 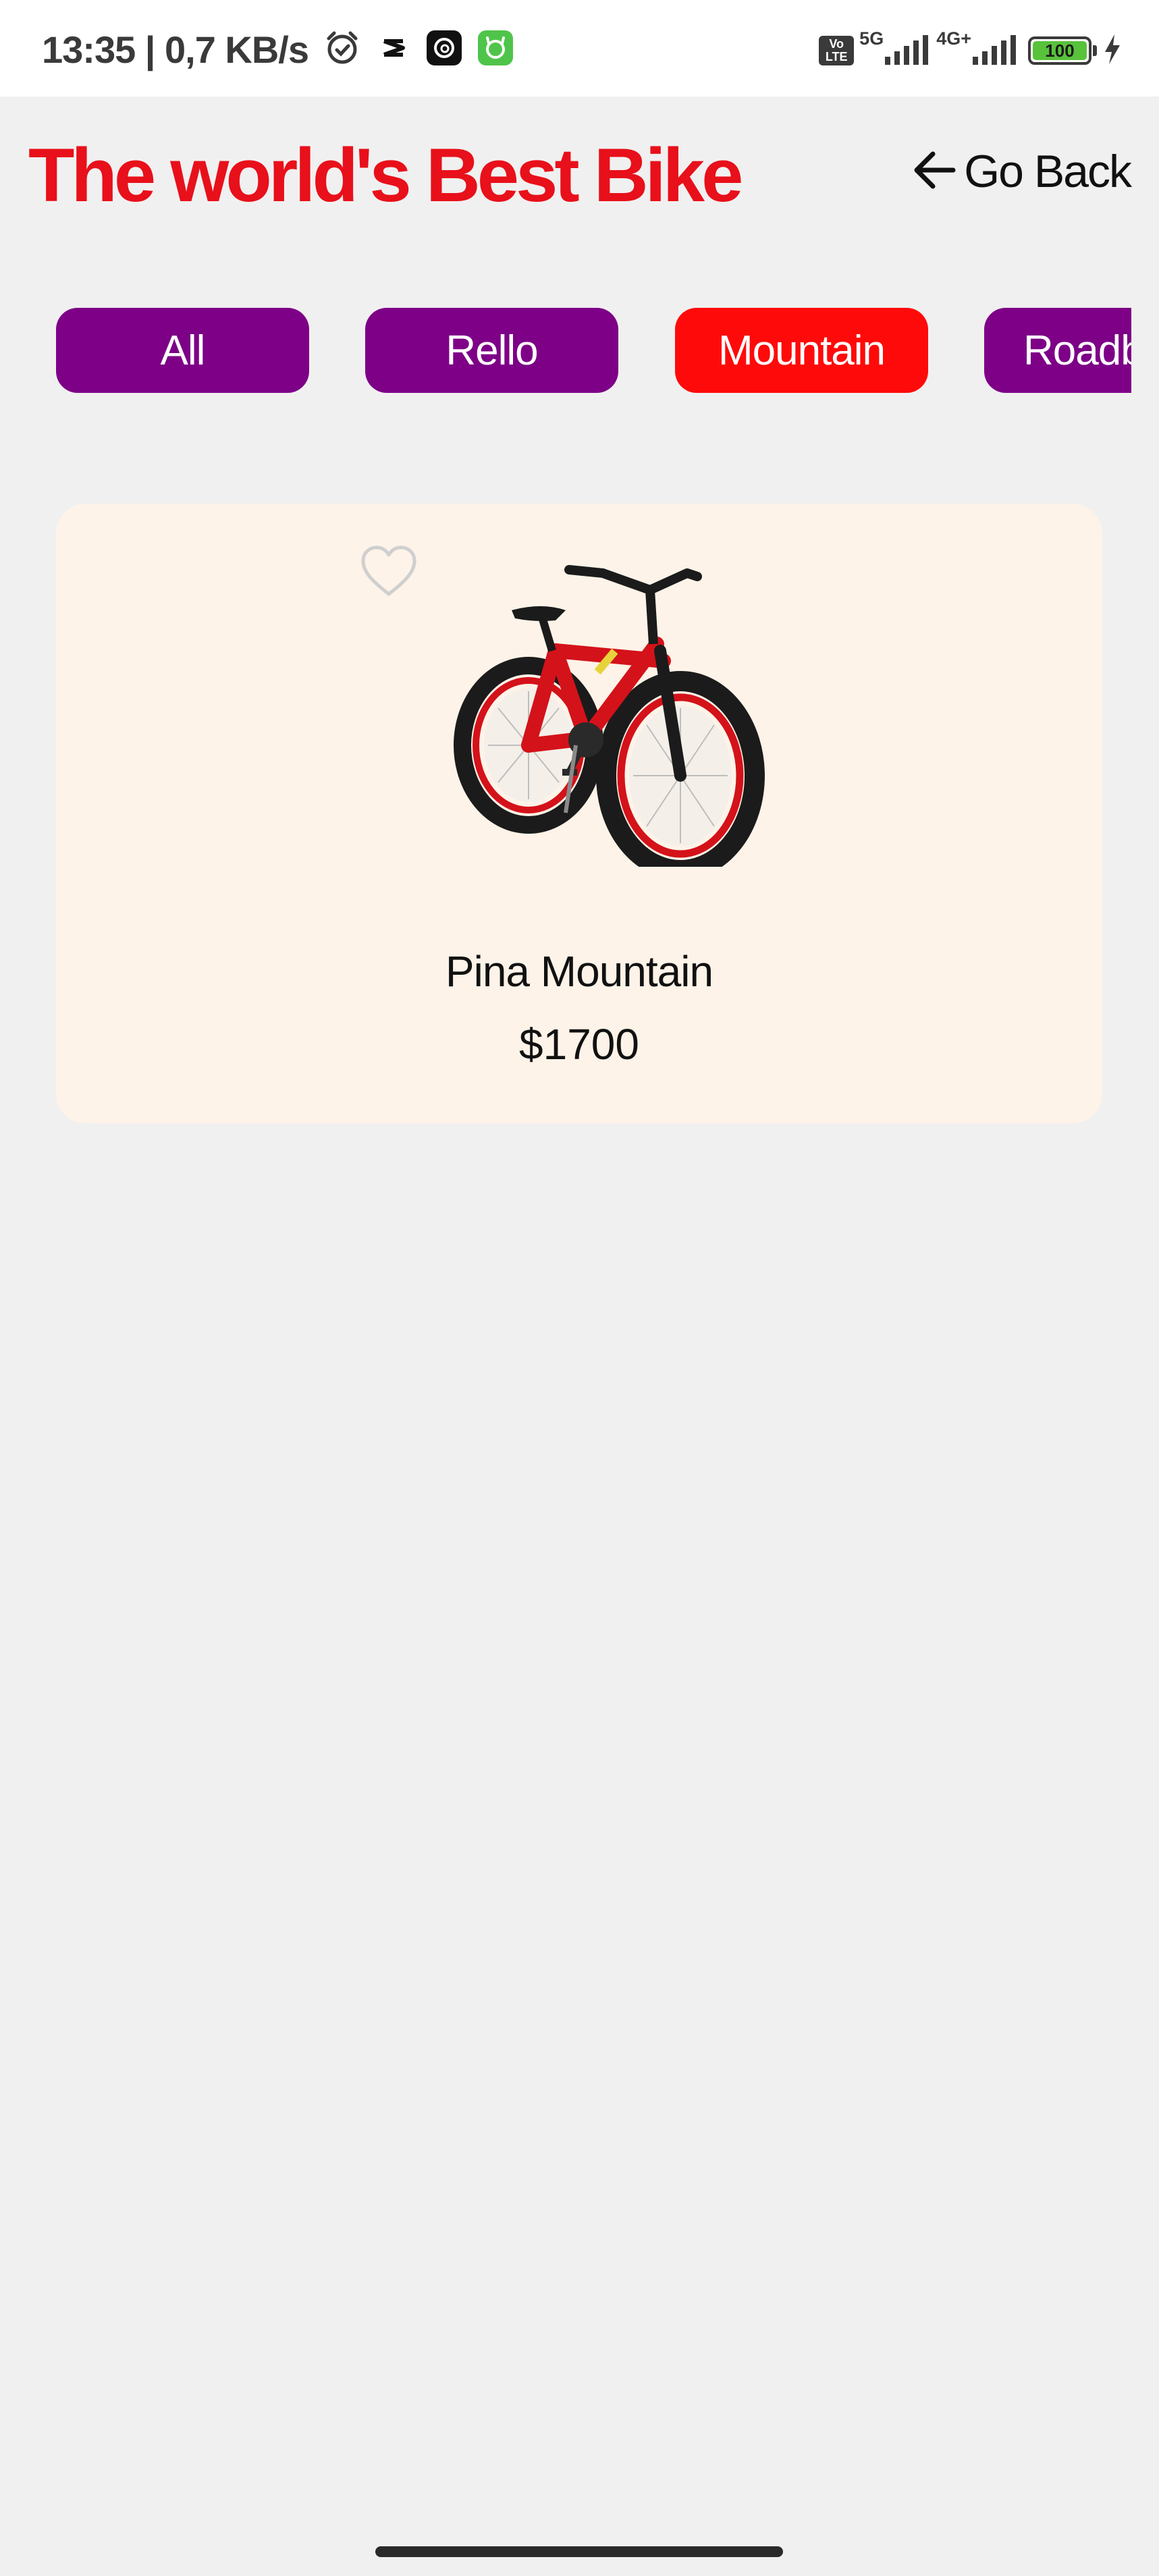 I want to click on battery-icon: 100, so click(x=1059, y=51).